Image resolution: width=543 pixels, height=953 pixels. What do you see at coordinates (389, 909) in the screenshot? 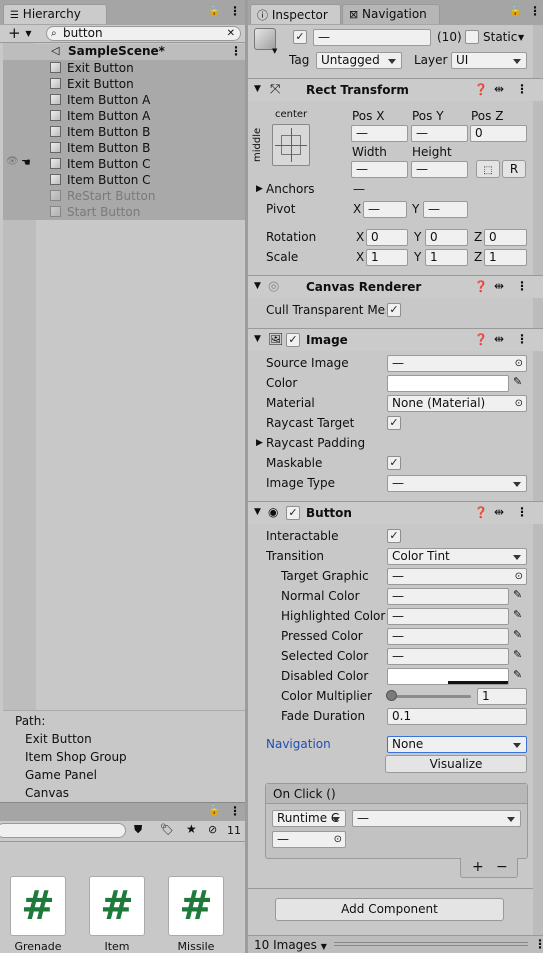
I see `add-component-button: Add Component` at bounding box center [389, 909].